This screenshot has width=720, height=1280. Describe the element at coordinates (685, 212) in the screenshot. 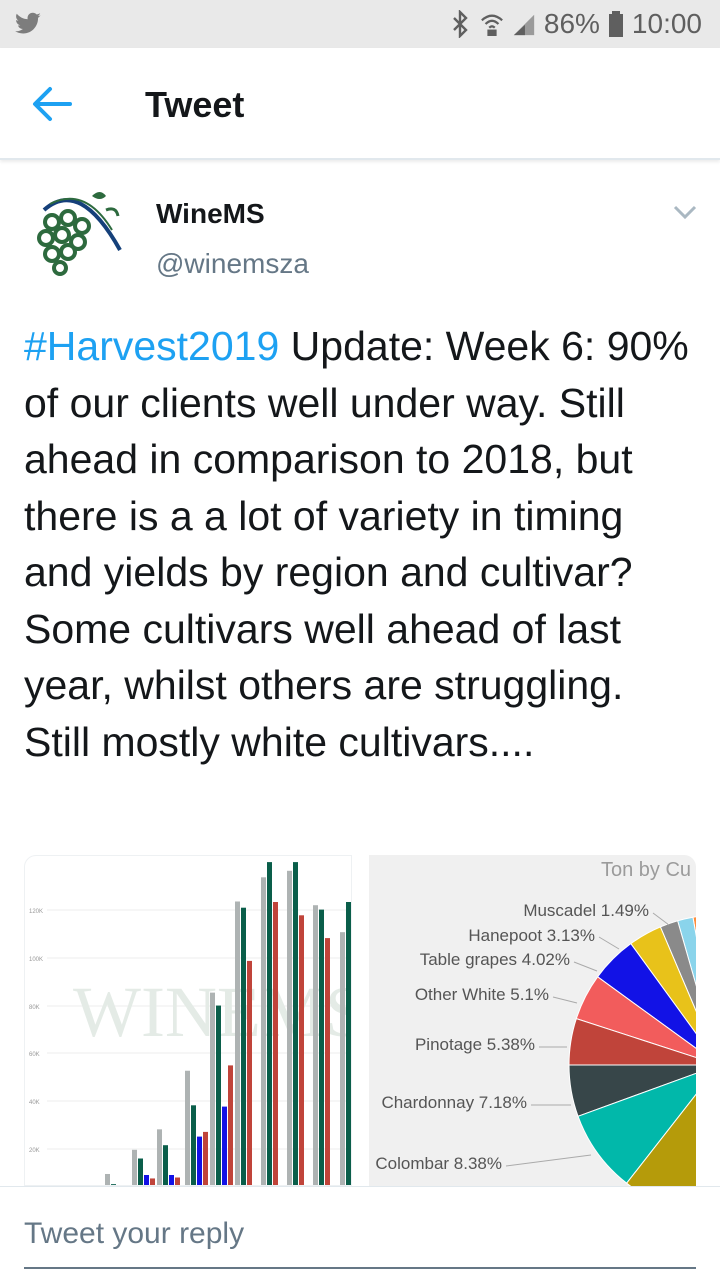

I see `chevron-down-icon` at that location.